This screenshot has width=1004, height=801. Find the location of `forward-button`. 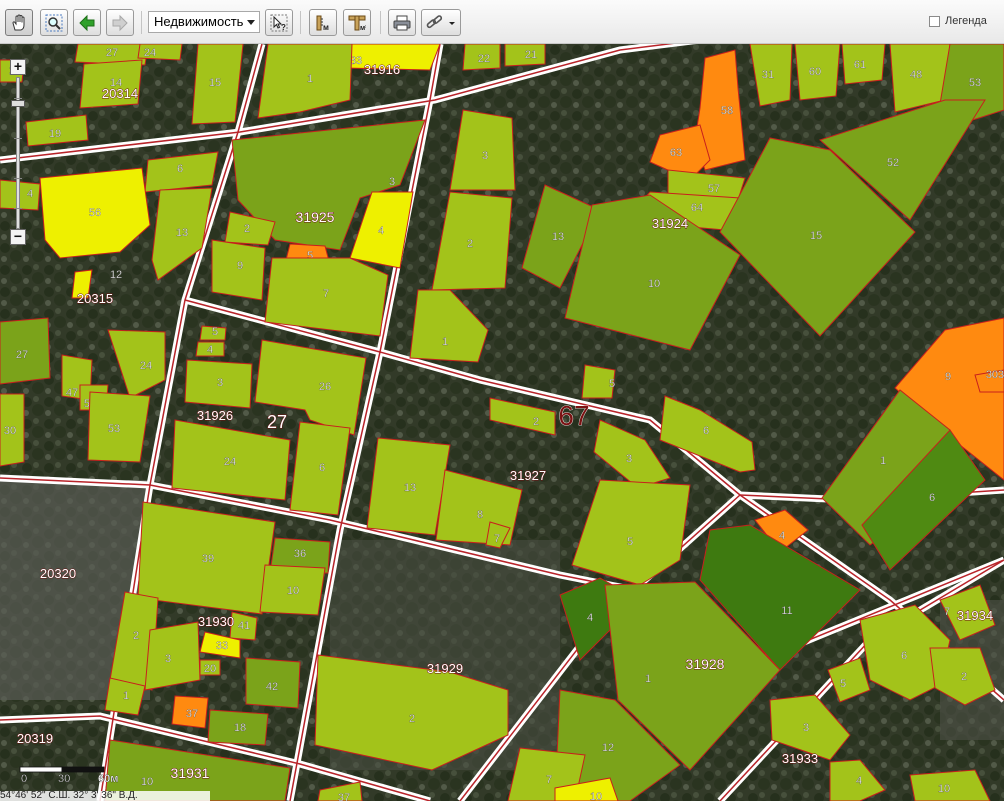

forward-button is located at coordinates (120, 22).